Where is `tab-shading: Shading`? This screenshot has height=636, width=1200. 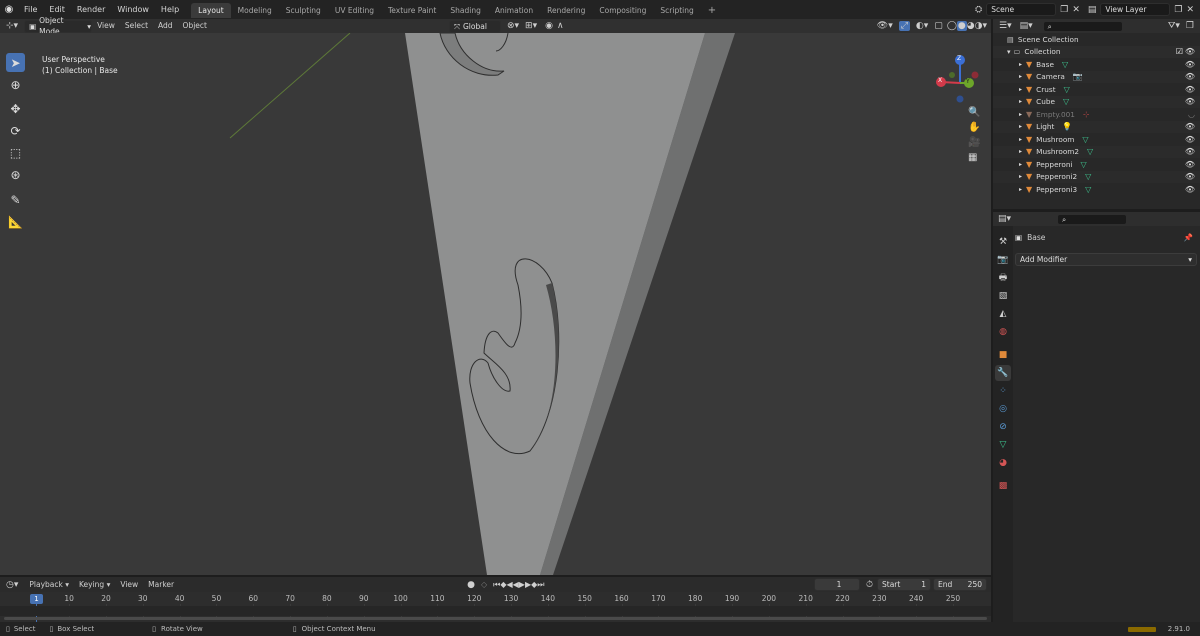
tab-shading: Shading is located at coordinates (465, 10).